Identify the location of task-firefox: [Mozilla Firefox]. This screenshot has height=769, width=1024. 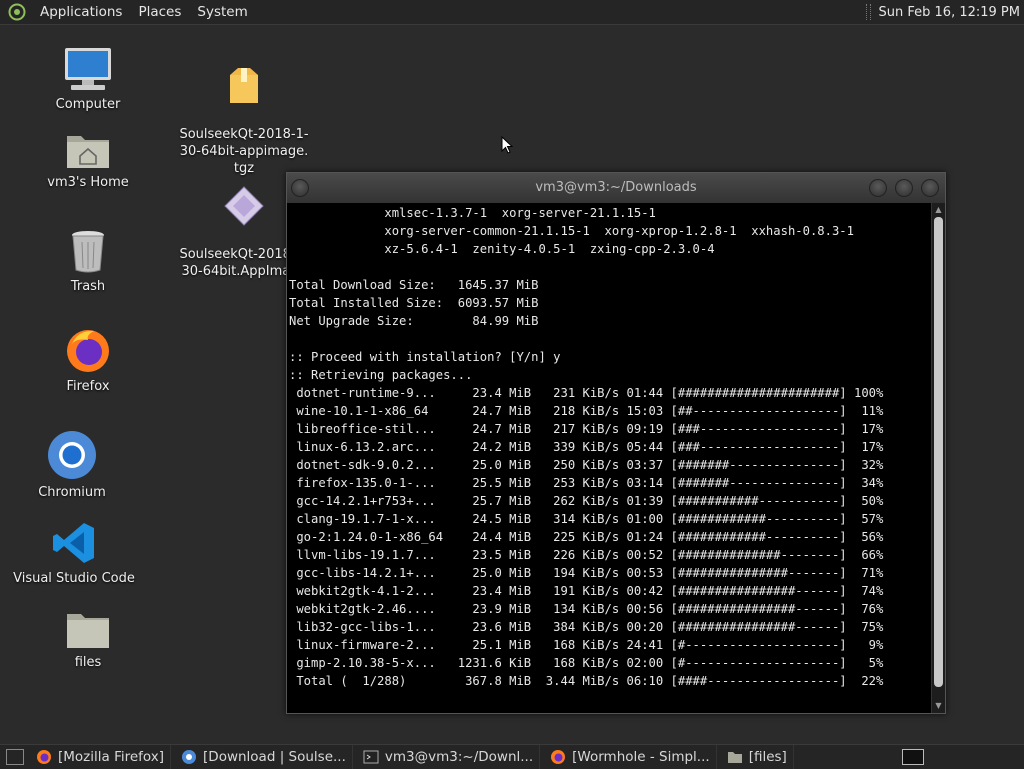
(101, 757).